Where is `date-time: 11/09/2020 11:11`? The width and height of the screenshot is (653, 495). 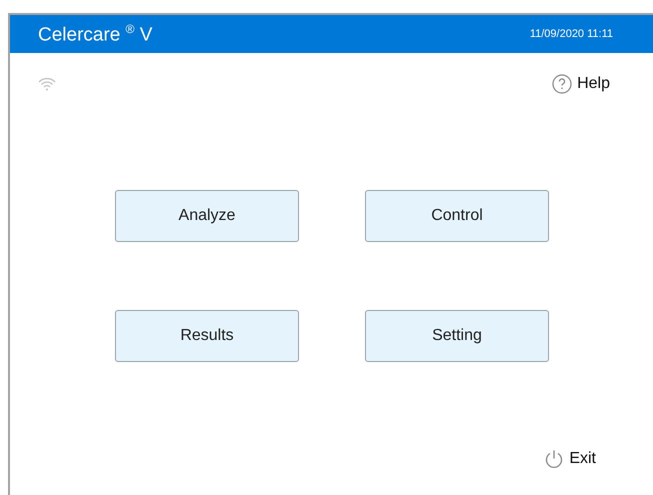 date-time: 11/09/2020 11:11 is located at coordinates (571, 34).